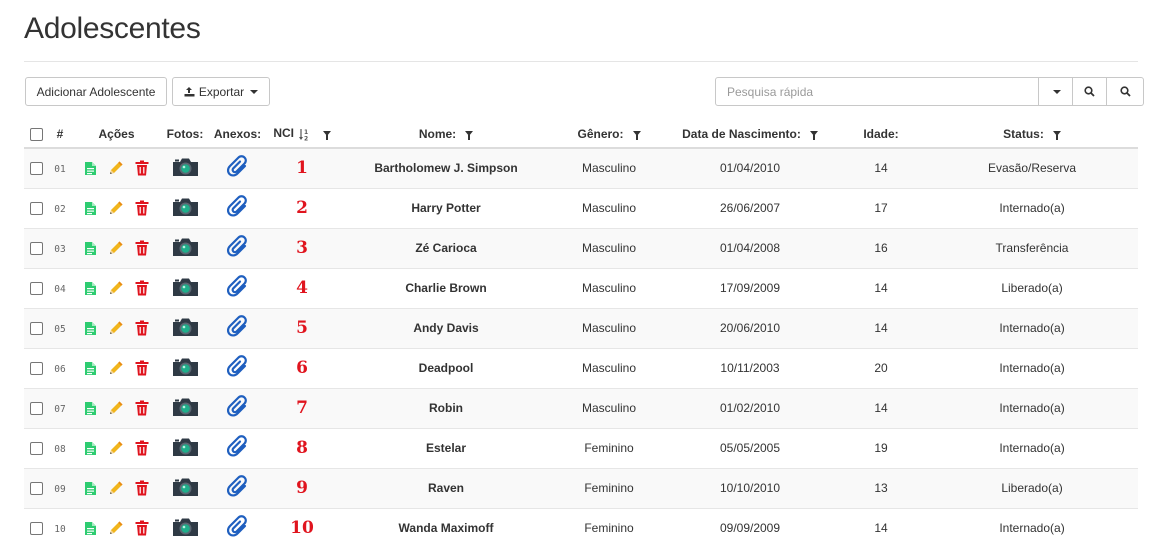 The image size is (1171, 559). What do you see at coordinates (221, 91) in the screenshot?
I see `export-button: Exportar` at bounding box center [221, 91].